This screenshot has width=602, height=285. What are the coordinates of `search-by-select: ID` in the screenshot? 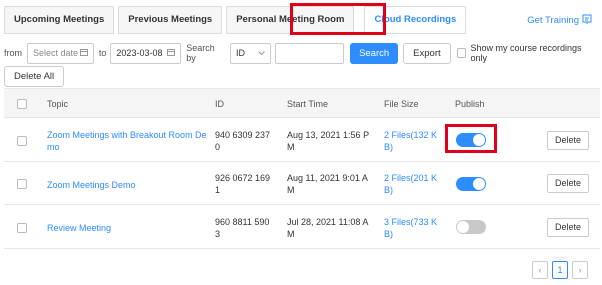 It's located at (250, 53).